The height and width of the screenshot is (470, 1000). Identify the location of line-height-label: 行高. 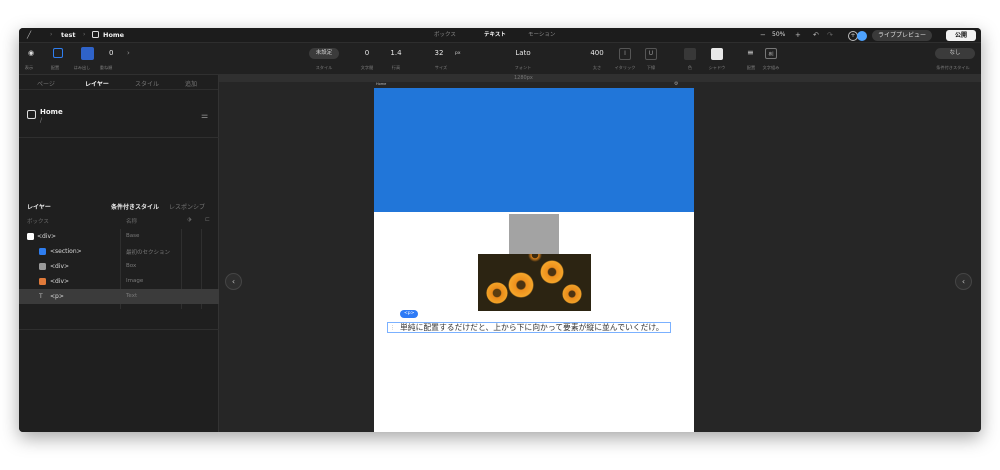
(396, 67).